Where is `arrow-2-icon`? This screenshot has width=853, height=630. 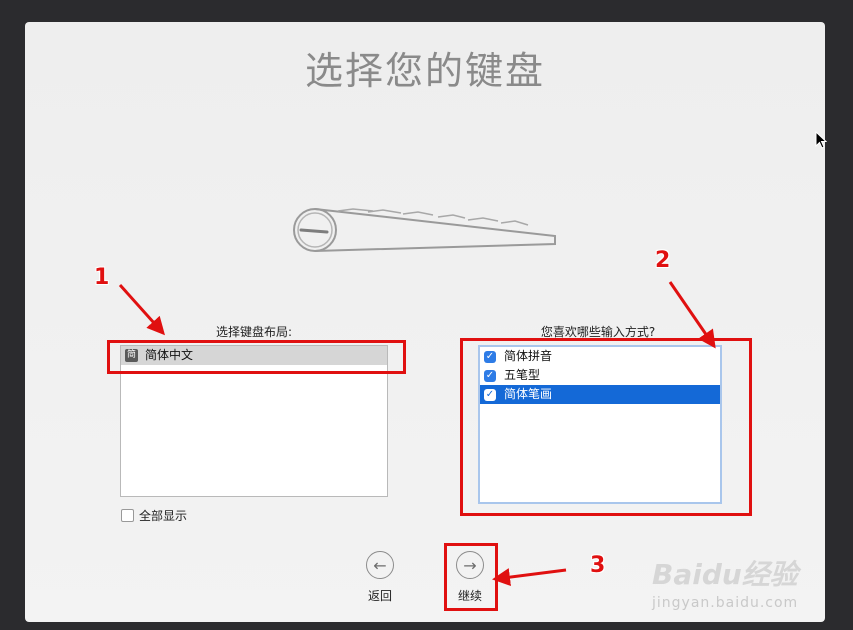
arrow-2-icon is located at coordinates (692, 315).